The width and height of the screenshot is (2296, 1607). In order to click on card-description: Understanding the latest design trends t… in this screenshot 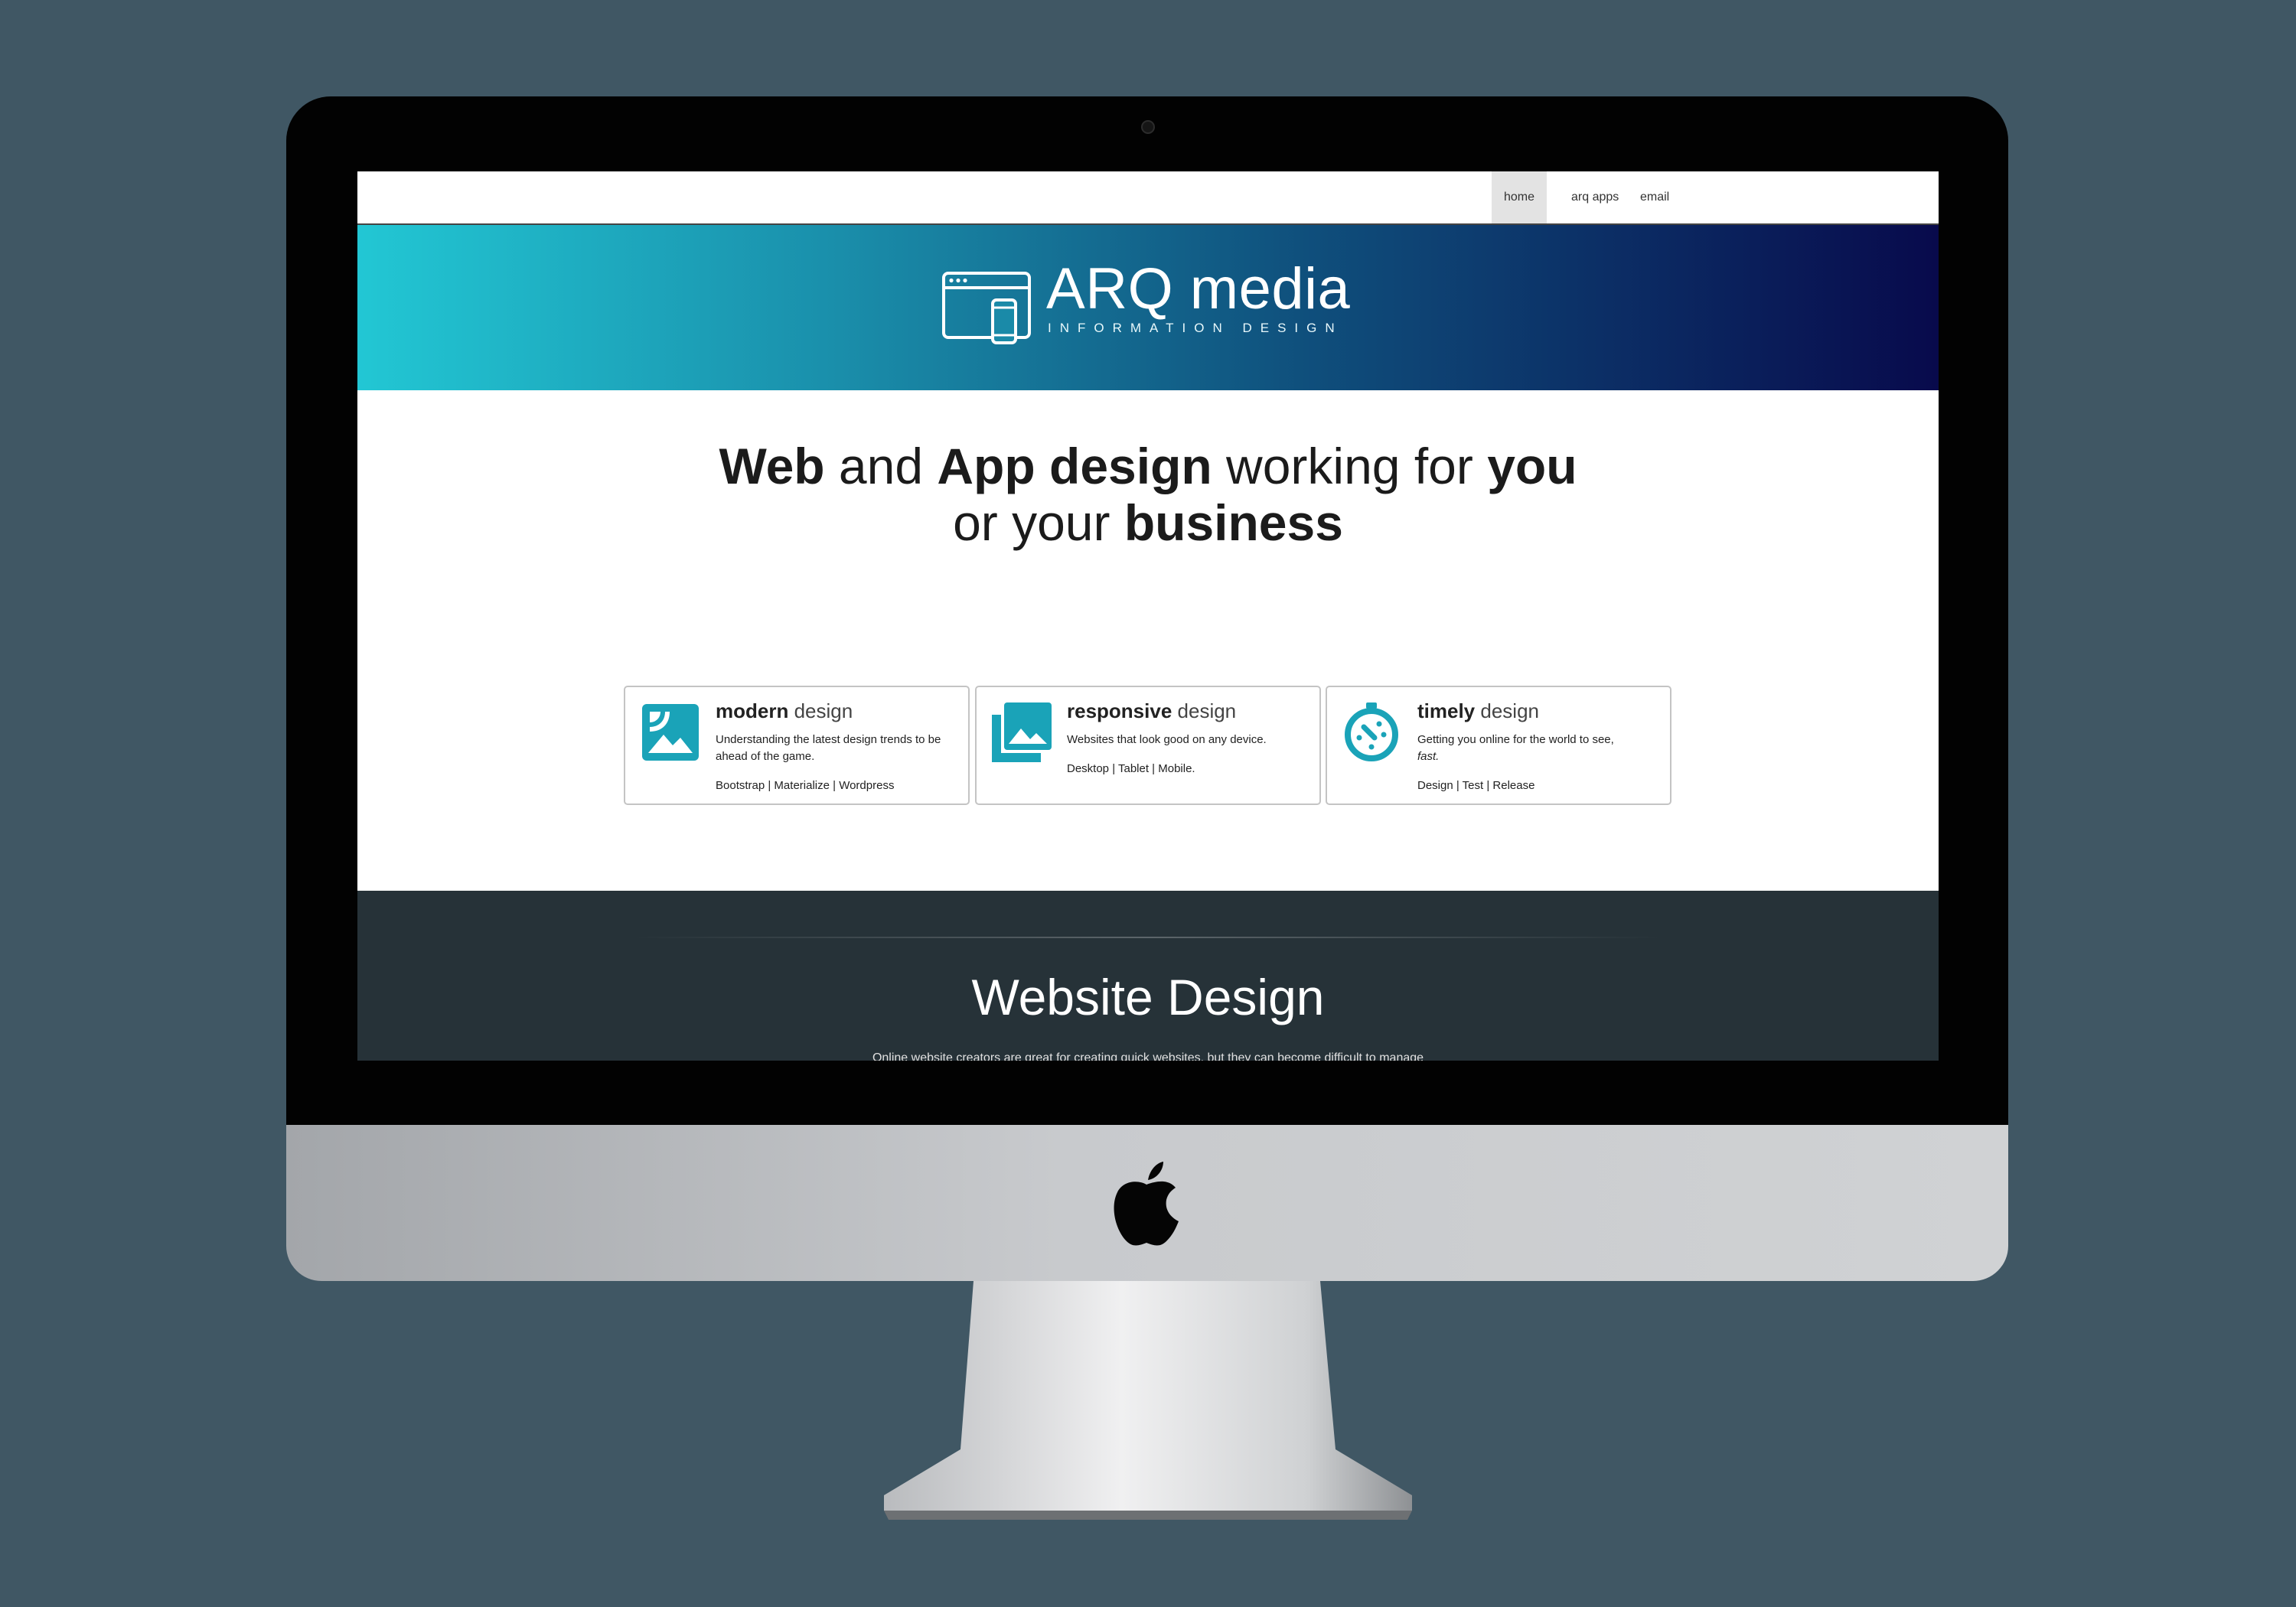, I will do `click(828, 748)`.